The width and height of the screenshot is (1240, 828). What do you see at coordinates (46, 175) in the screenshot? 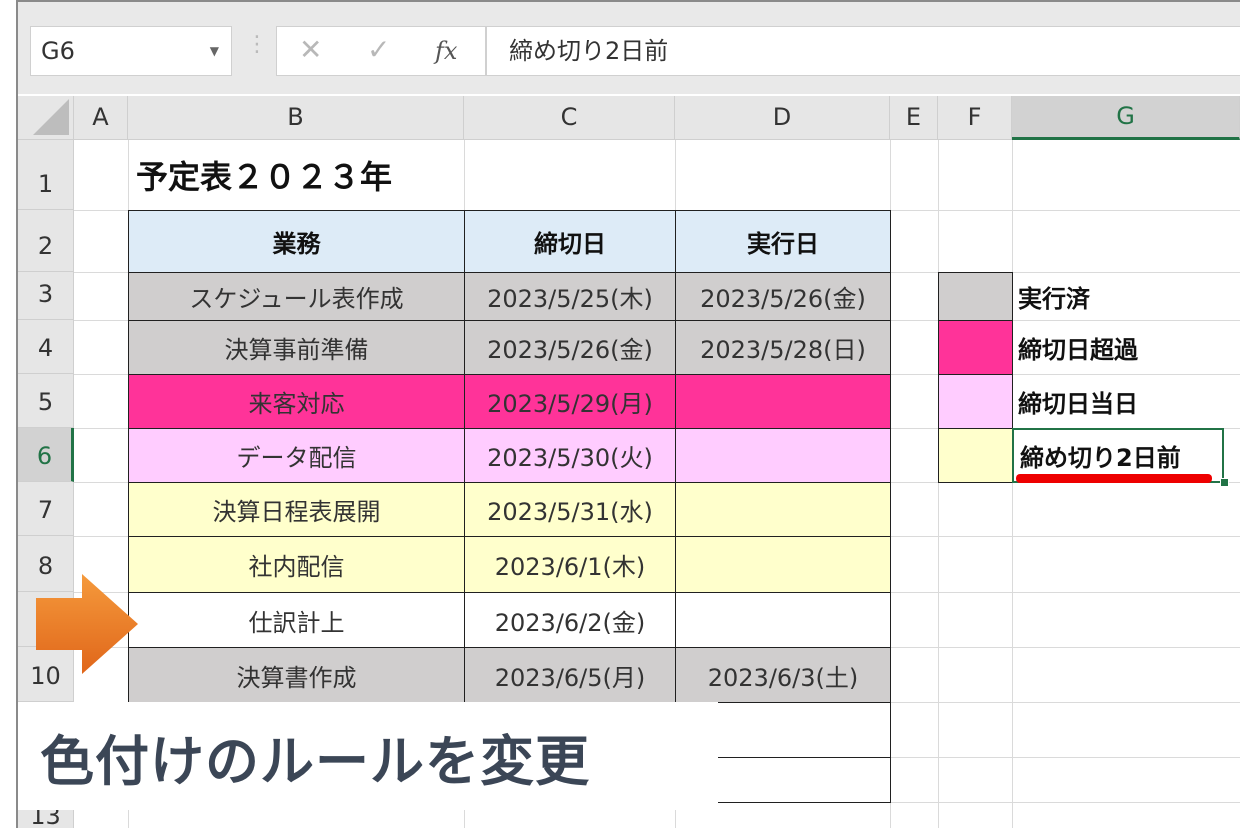
I see `row-header-1: 1` at bounding box center [46, 175].